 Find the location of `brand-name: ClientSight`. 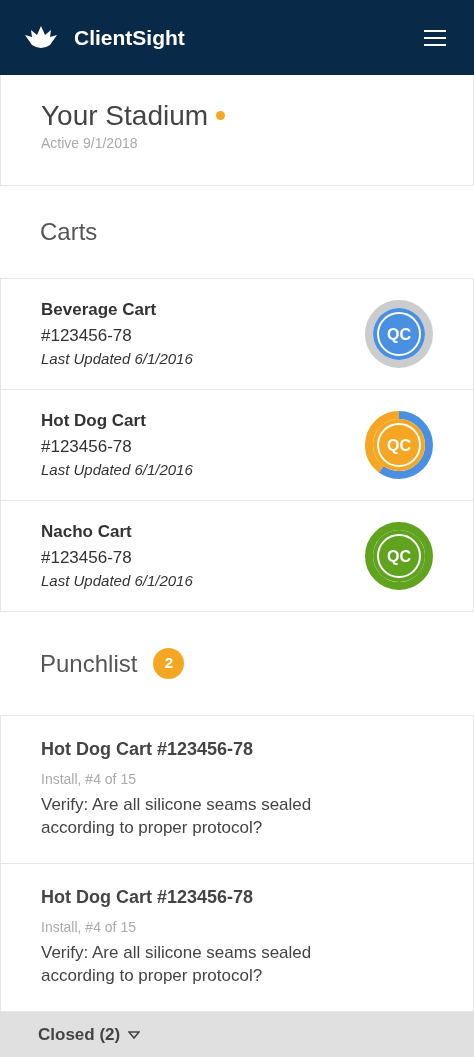

brand-name: ClientSight is located at coordinates (129, 37).